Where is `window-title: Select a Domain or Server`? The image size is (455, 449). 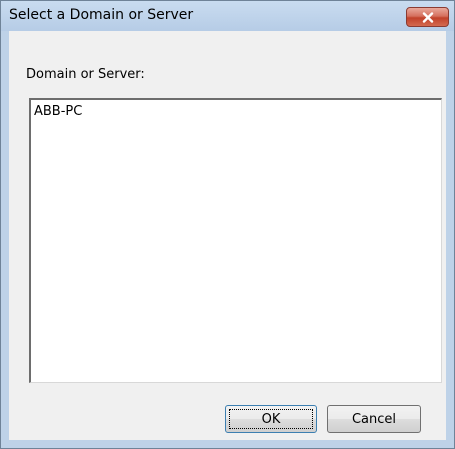 window-title: Select a Domain or Server is located at coordinates (101, 15).